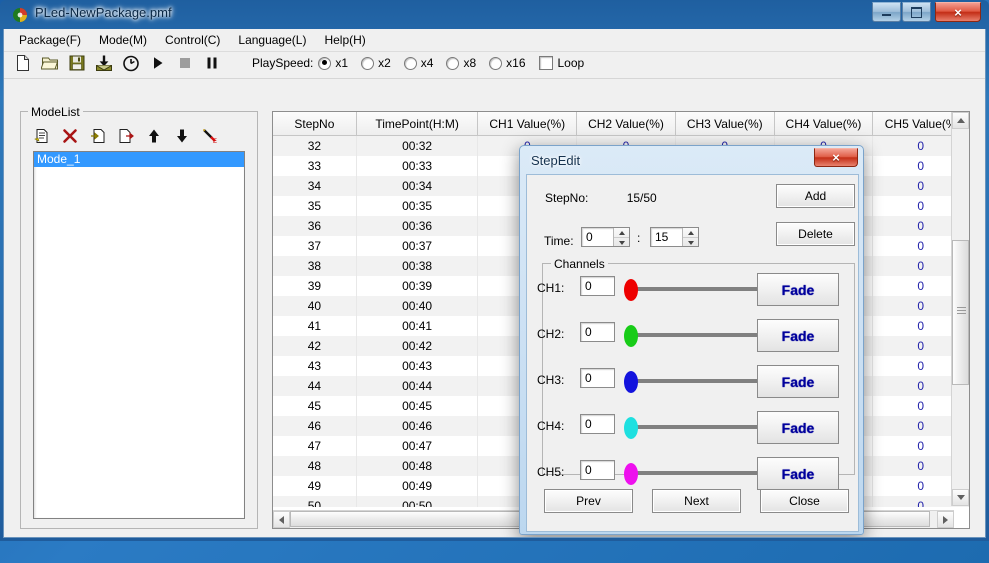  What do you see at coordinates (960, 497) in the screenshot?
I see `scroll-down-button` at bounding box center [960, 497].